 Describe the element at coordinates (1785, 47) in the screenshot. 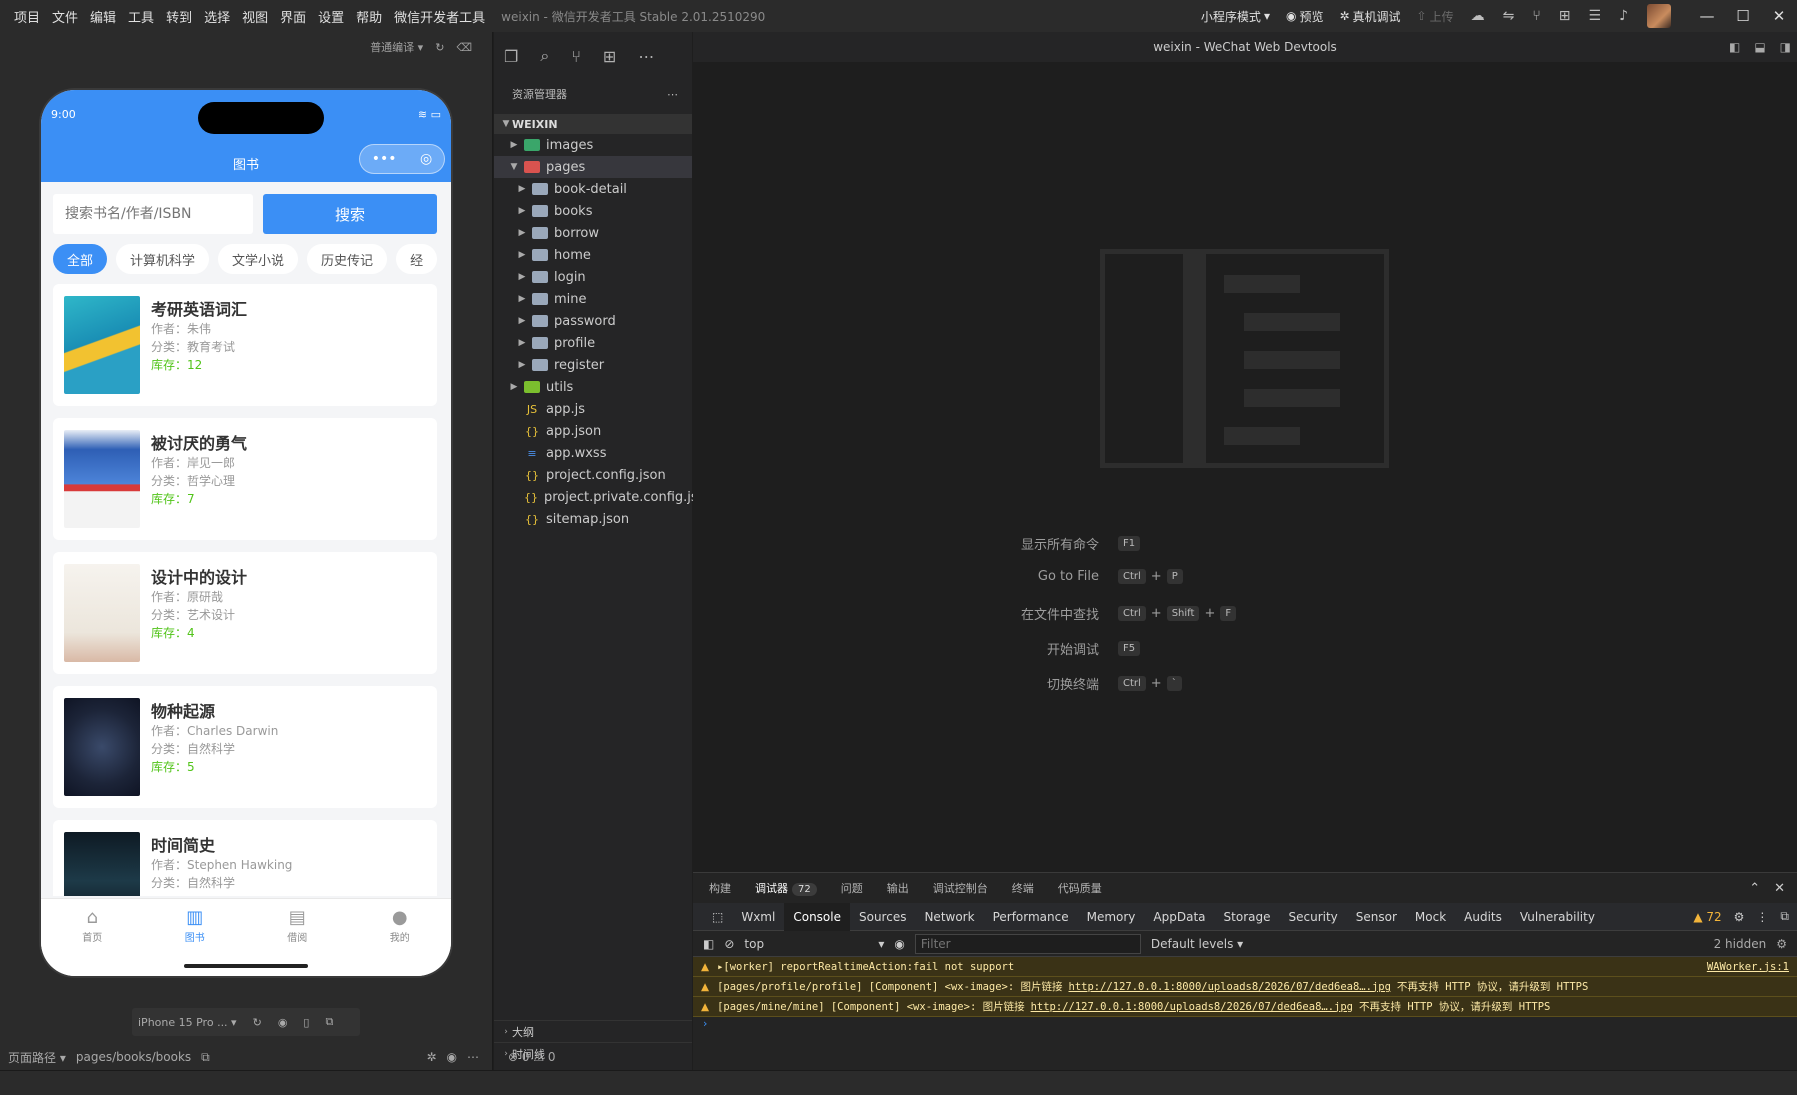

I see `split-toggle-icon: ◨` at that location.